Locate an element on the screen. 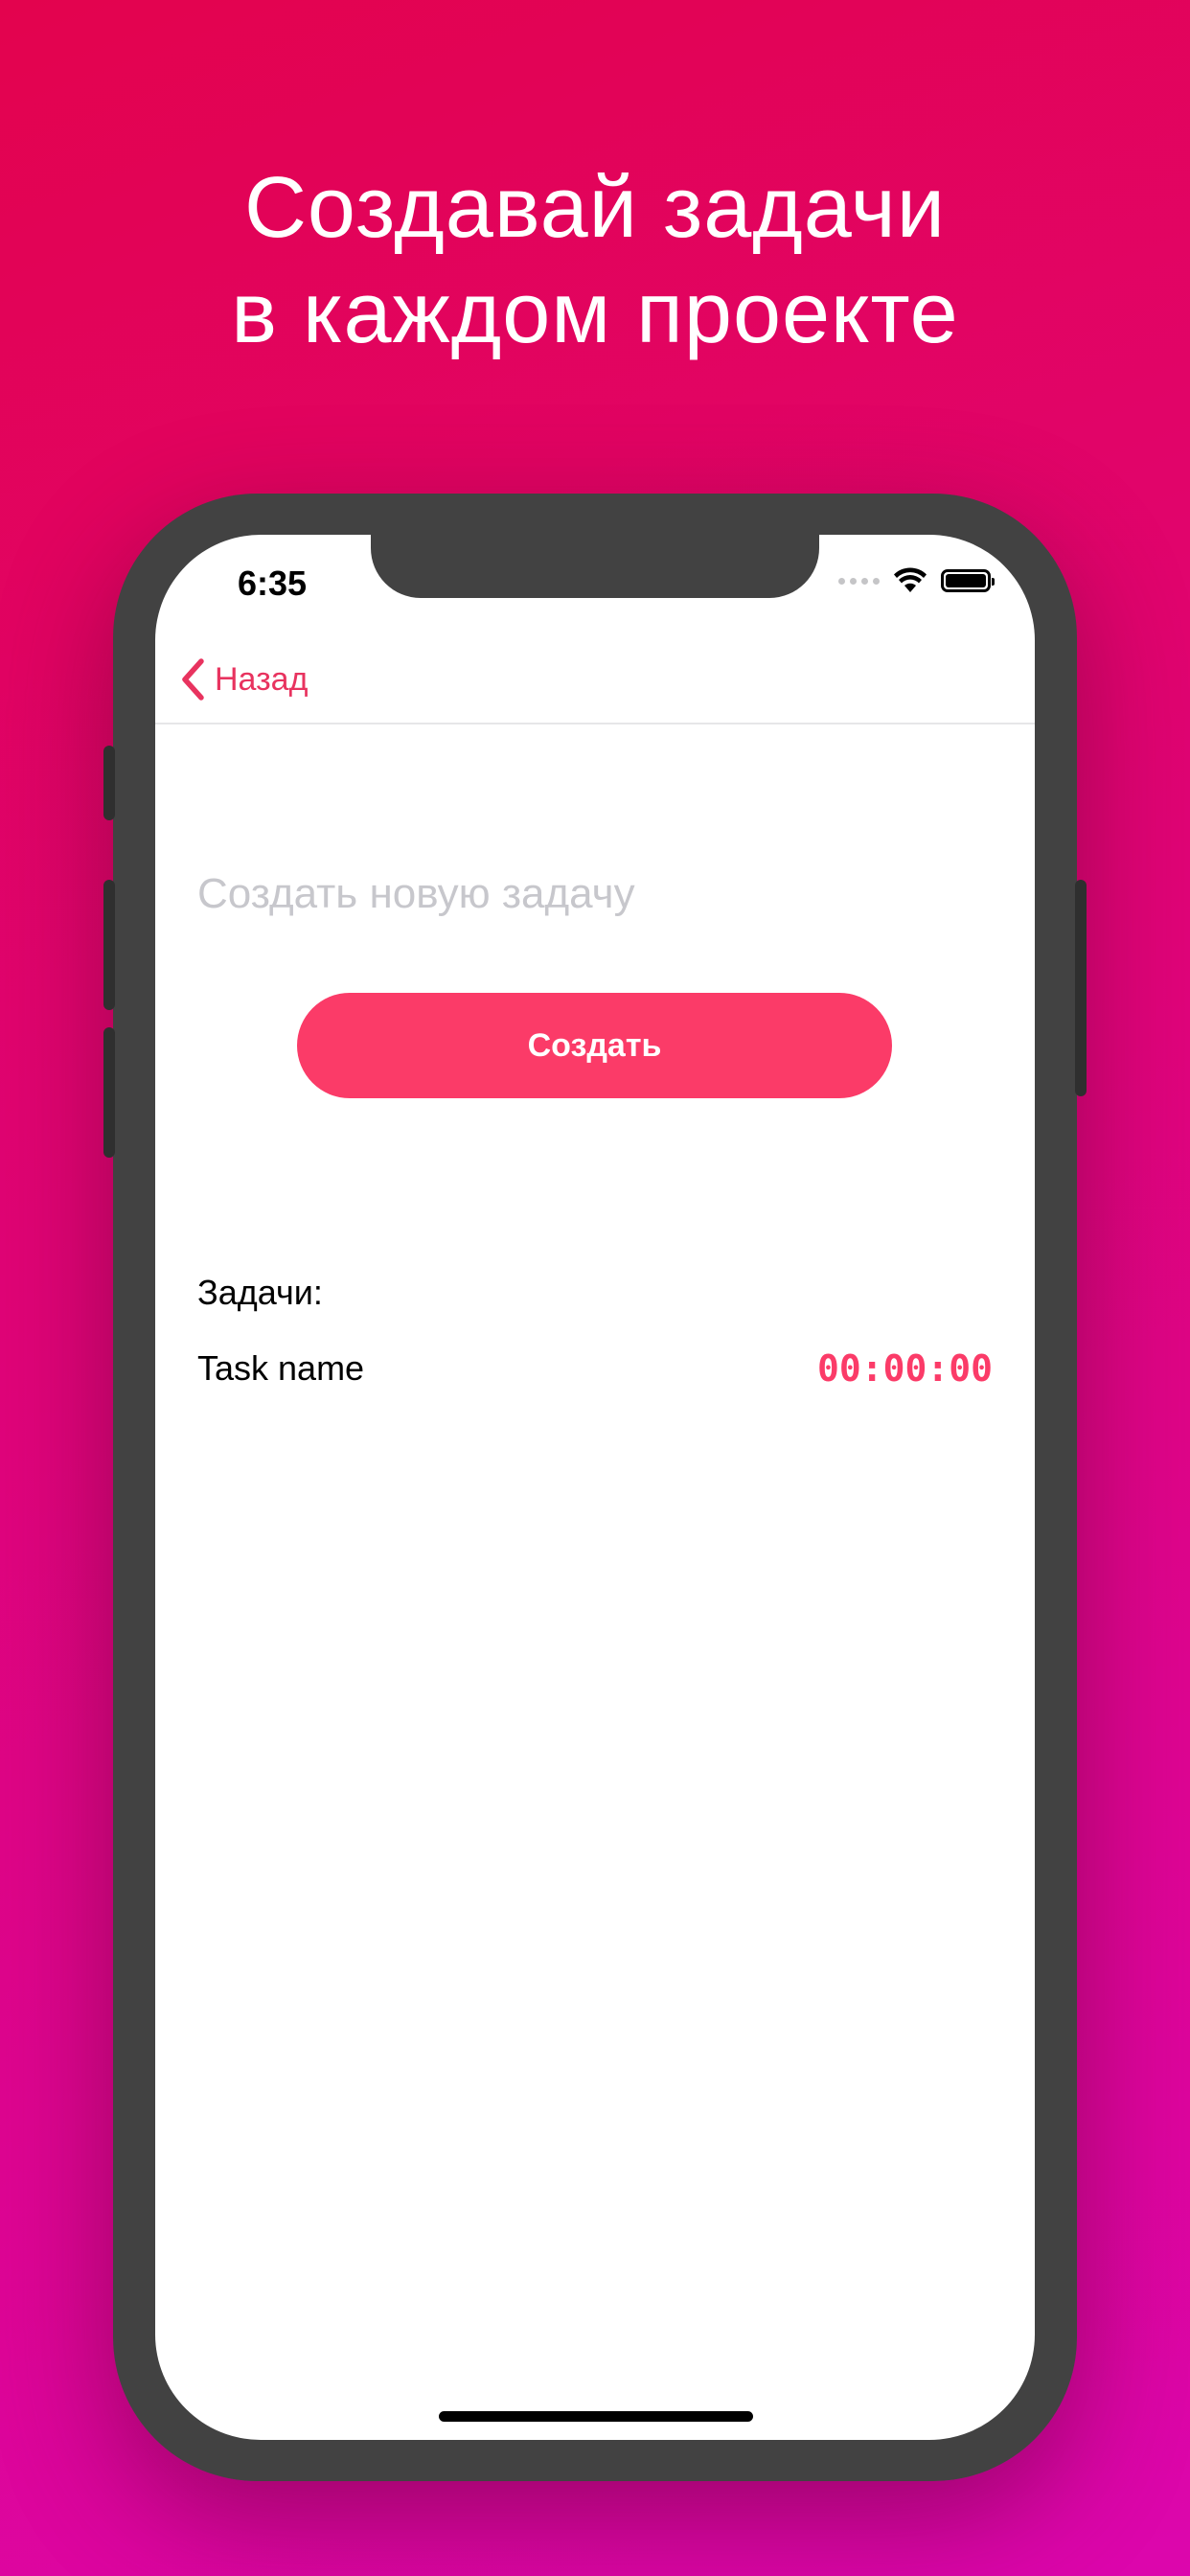  task-list-item: Task name 00:00:00 is located at coordinates (595, 1368).